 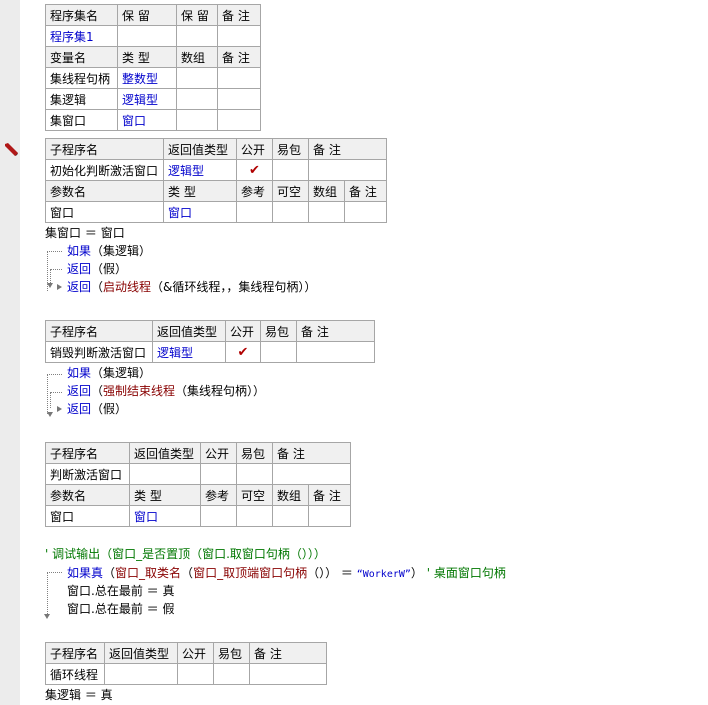 I want to click on col-nullable: 可空, so click(x=254, y=495).